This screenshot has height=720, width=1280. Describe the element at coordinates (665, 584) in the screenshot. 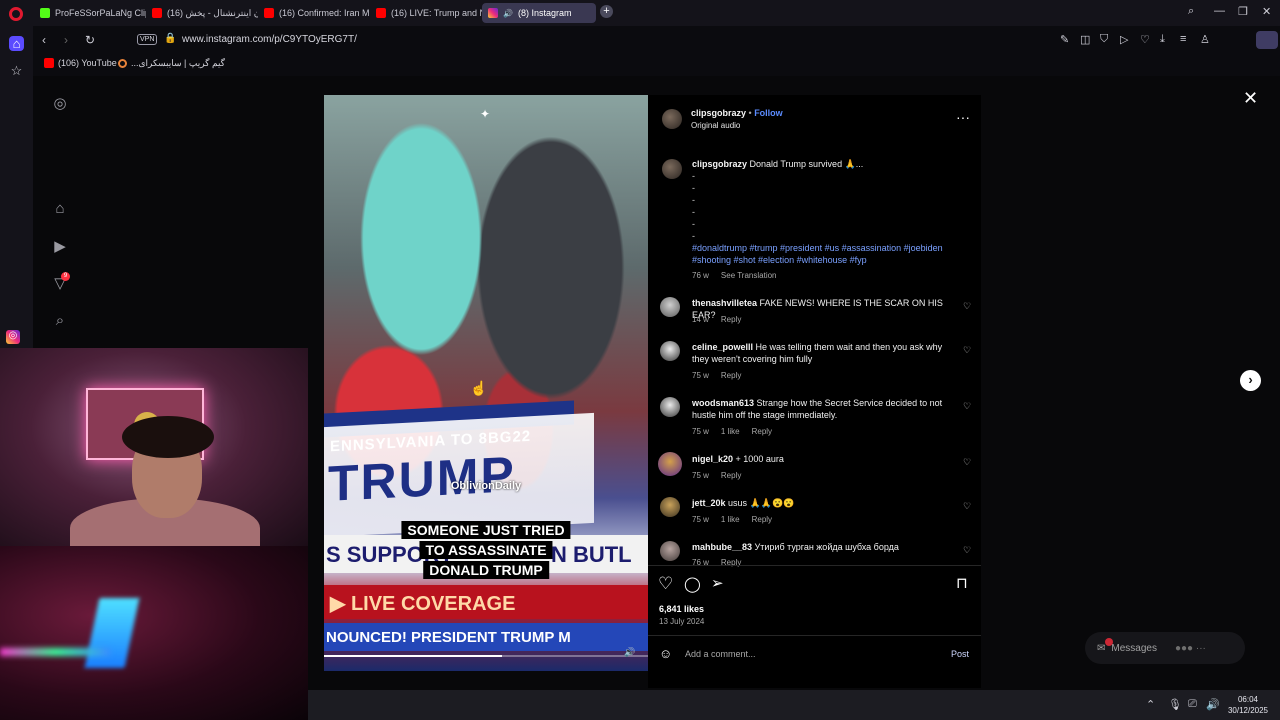

I see `like-icon: ♡` at that location.